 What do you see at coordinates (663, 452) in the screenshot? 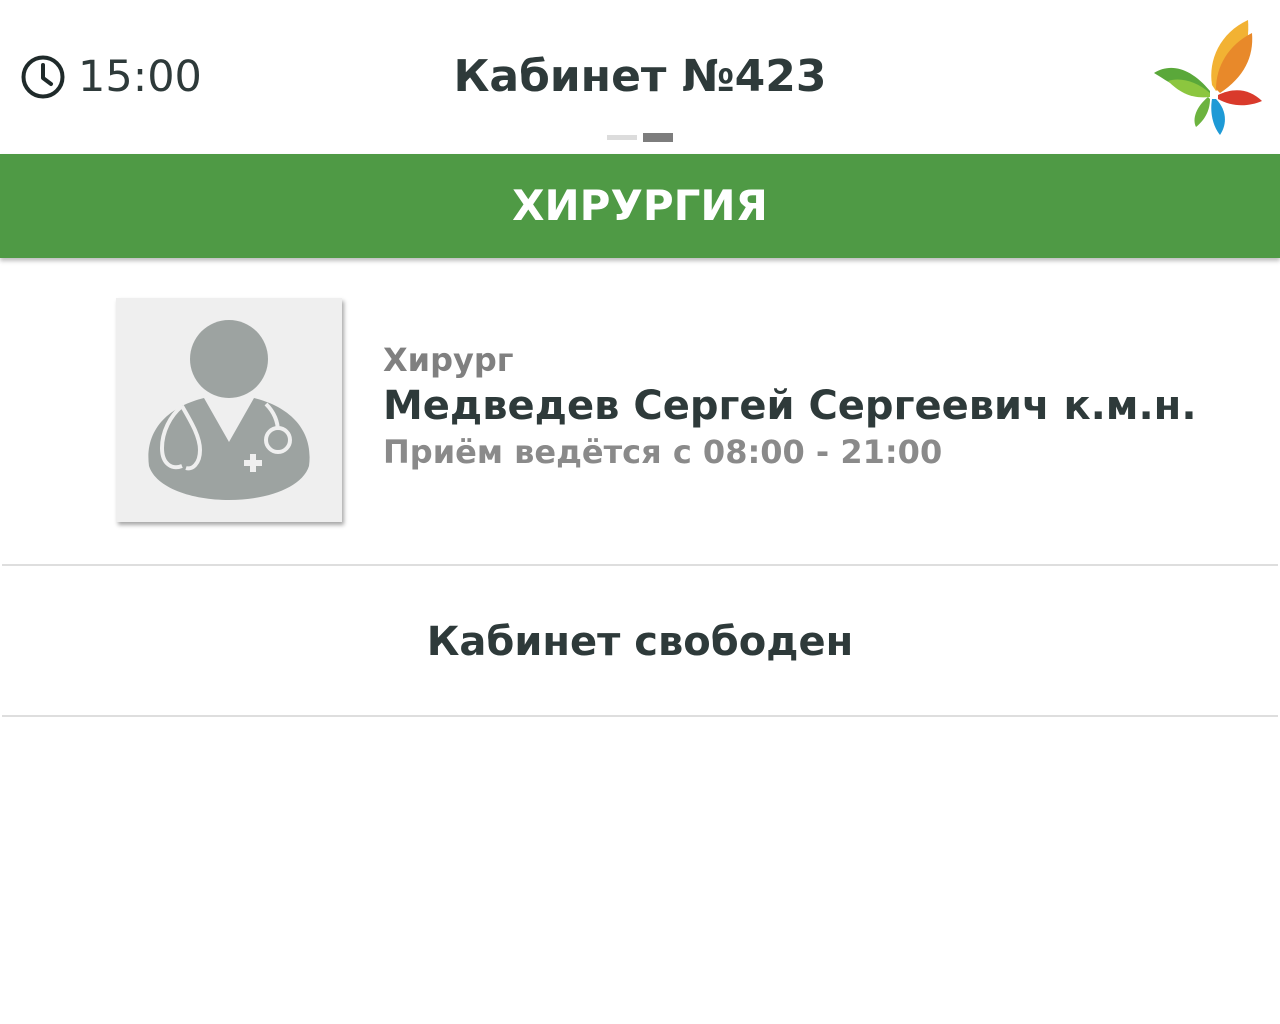
I see `doctor-hours: Приём ведётся с 08:00 - 21:00` at bounding box center [663, 452].